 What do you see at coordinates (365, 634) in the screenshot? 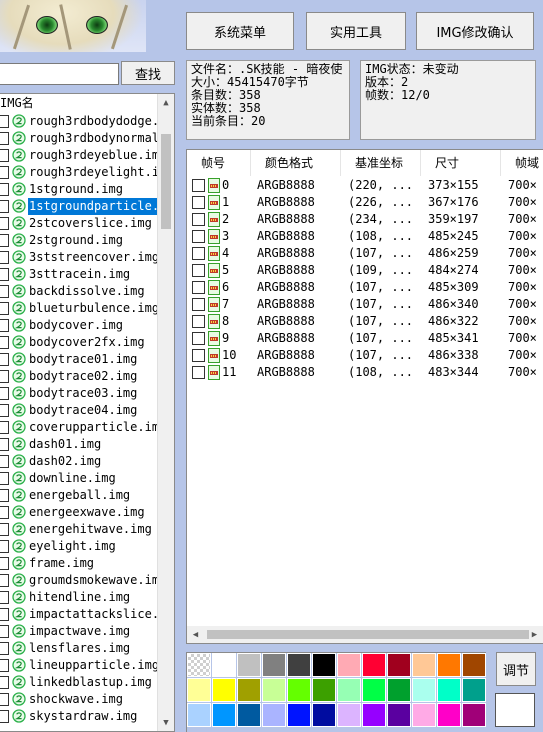
I see `frames-hscrollbar: ◀ ▶` at bounding box center [365, 634].